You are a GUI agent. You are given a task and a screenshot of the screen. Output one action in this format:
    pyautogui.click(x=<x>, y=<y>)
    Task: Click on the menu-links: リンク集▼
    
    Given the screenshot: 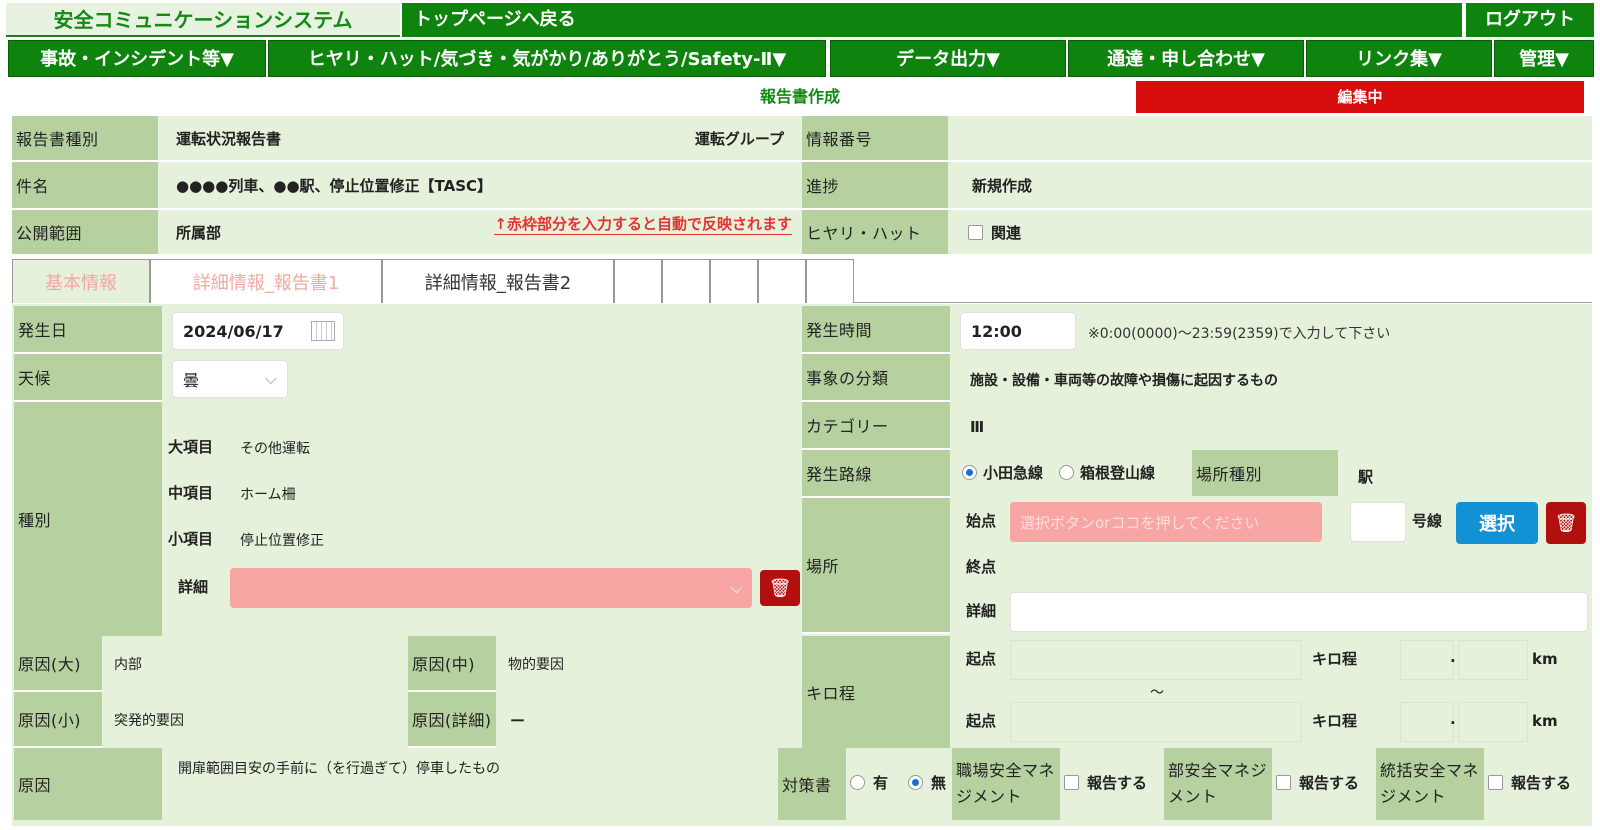 What is the action you would take?
    pyautogui.click(x=1399, y=58)
    